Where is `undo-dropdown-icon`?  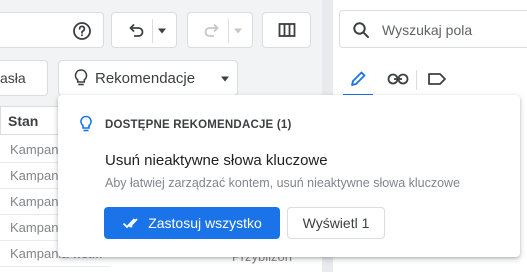
undo-dropdown-icon is located at coordinates (162, 31).